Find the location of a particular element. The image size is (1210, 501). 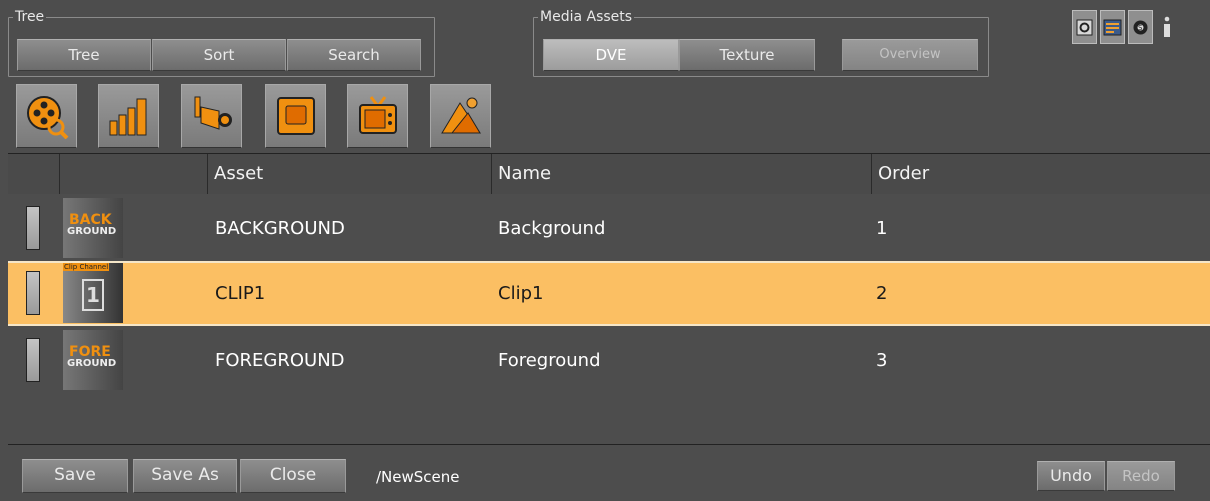

clip-channel-thumbnail: Clip Channel 1 is located at coordinates (93, 293).